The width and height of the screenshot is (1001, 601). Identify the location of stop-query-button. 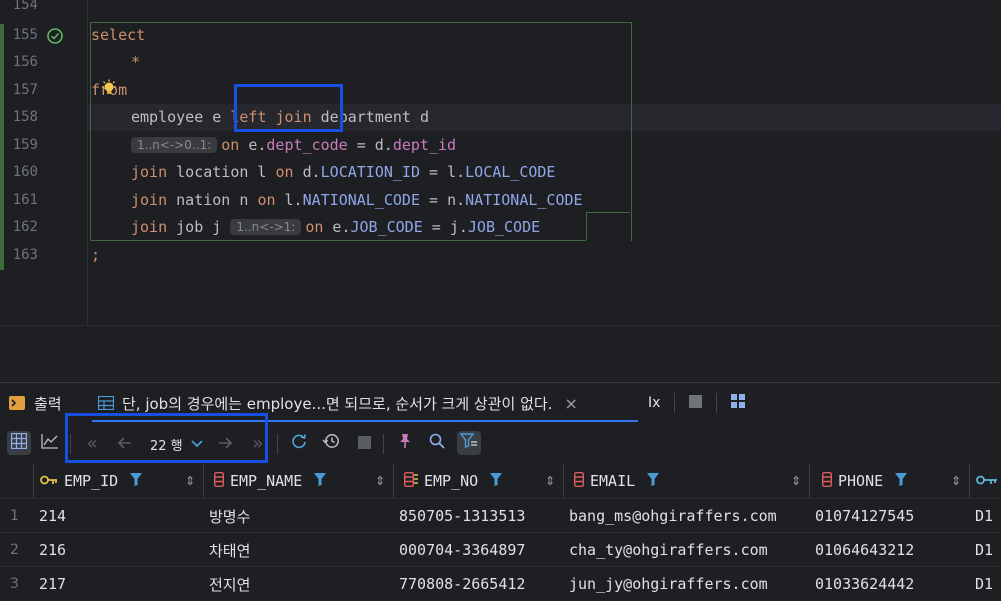
(364, 443).